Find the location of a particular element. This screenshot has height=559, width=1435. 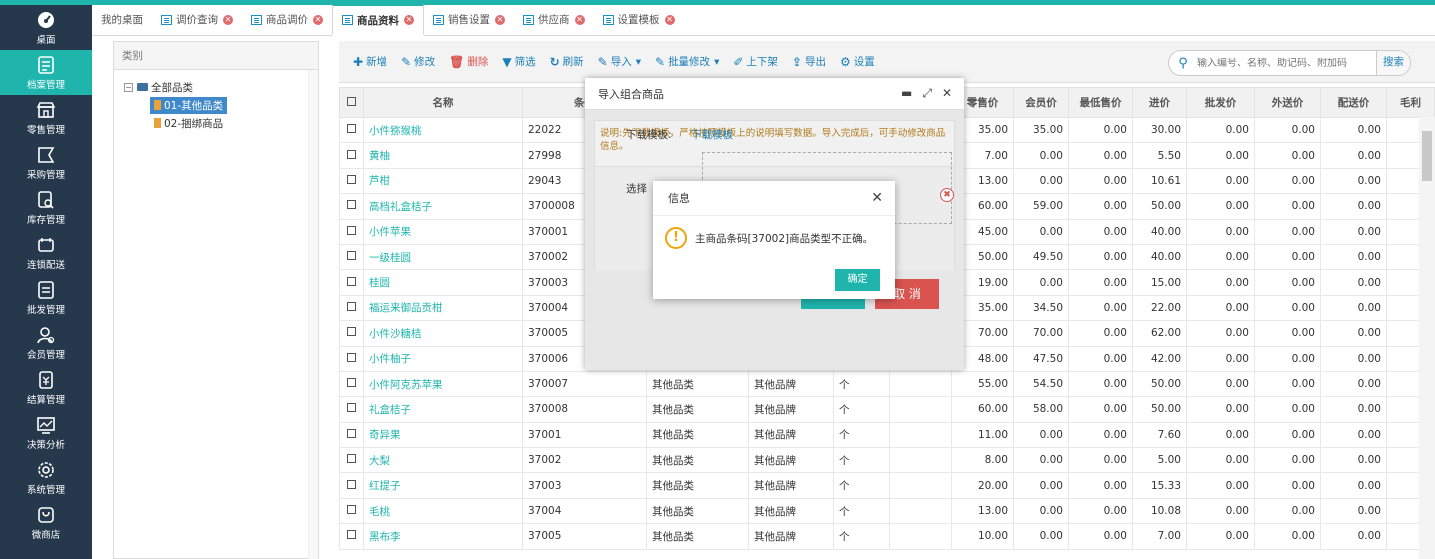

shop-icon is located at coordinates (46, 515).